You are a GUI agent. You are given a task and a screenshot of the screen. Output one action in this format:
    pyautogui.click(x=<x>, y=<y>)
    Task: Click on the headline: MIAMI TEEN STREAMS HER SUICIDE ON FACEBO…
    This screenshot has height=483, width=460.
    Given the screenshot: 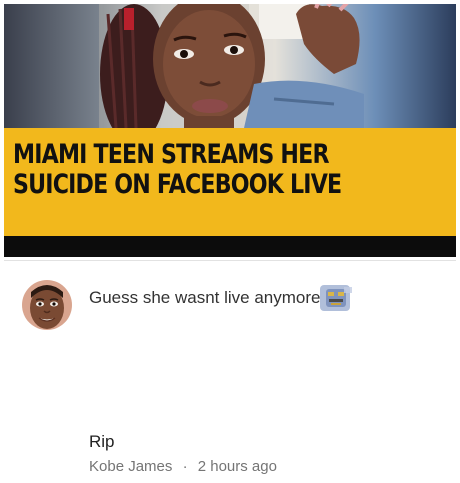 What is the action you would take?
    pyautogui.click(x=185, y=170)
    